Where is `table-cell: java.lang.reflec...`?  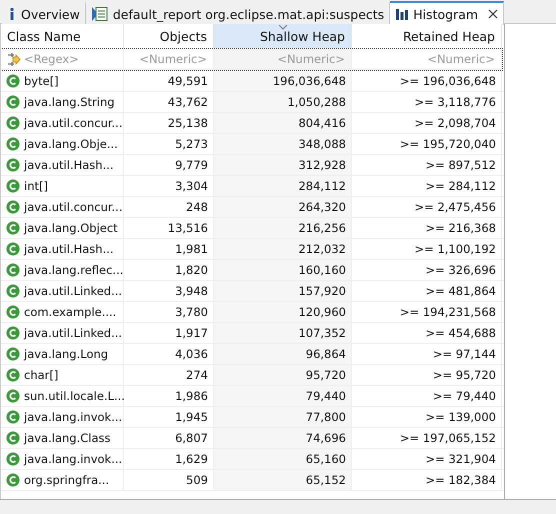 table-cell: java.lang.reflec... is located at coordinates (74, 270).